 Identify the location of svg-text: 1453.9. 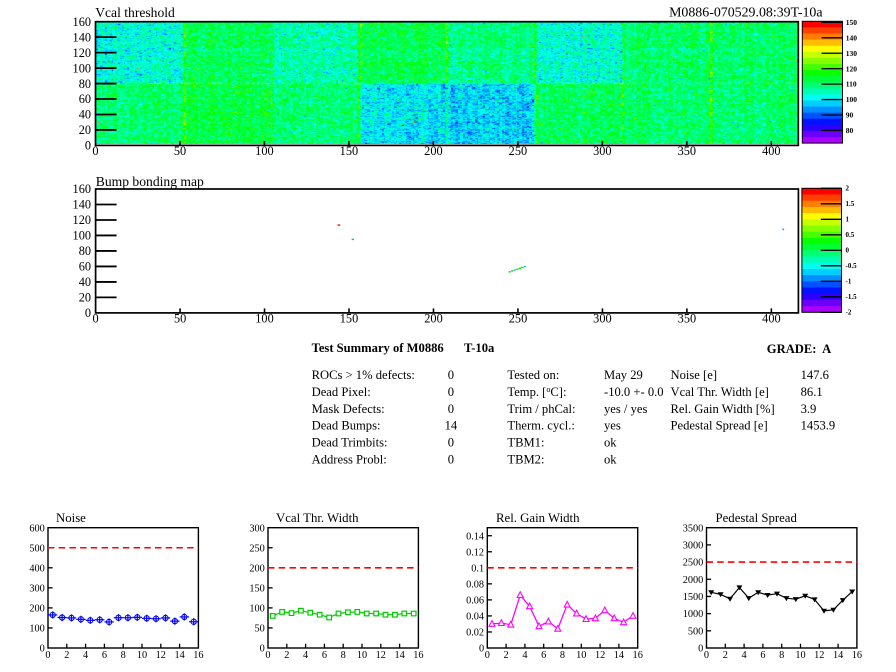
(818, 426).